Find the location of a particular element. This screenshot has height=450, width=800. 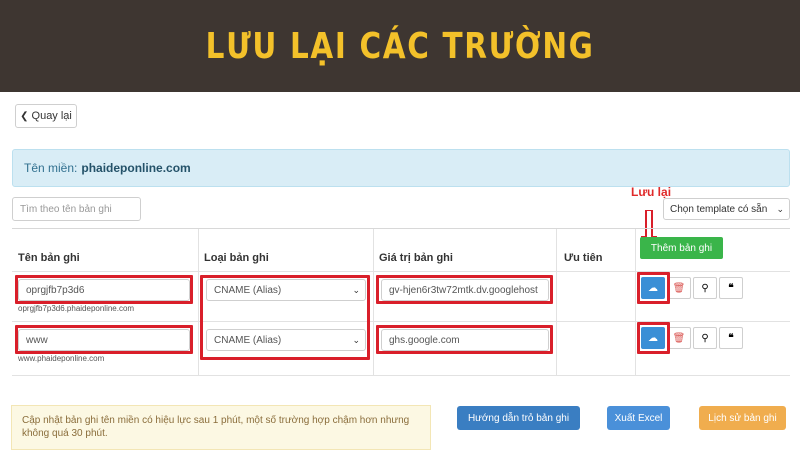

caret-down-icon: ⌄ is located at coordinates (780, 209).